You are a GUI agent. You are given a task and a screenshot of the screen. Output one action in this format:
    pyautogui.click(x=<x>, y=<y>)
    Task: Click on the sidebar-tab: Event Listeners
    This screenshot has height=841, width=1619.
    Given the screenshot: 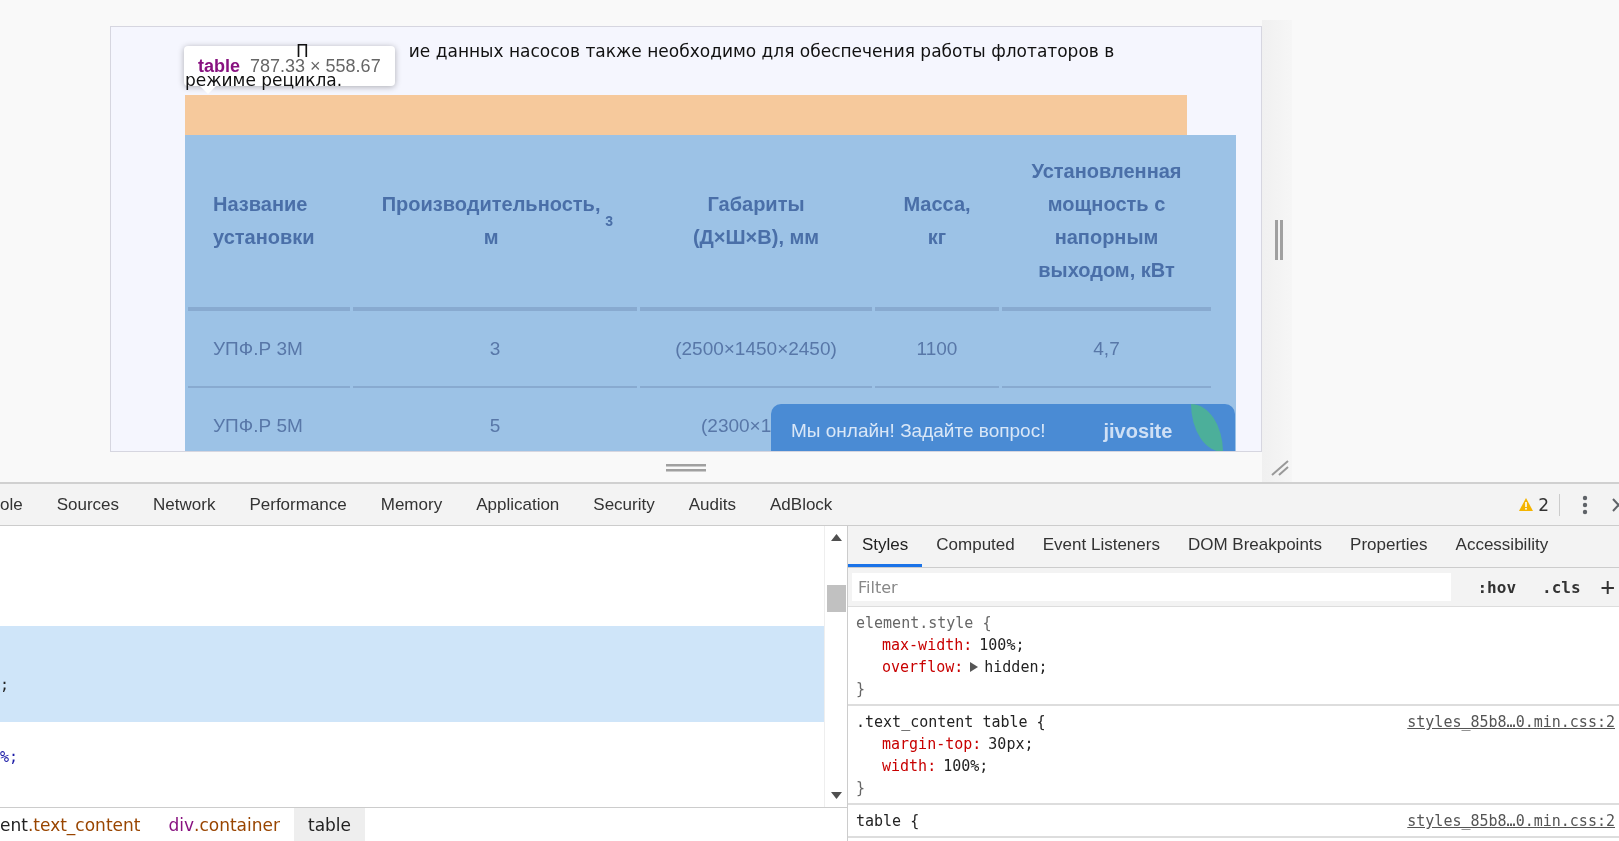 What is the action you would take?
    pyautogui.click(x=1101, y=546)
    